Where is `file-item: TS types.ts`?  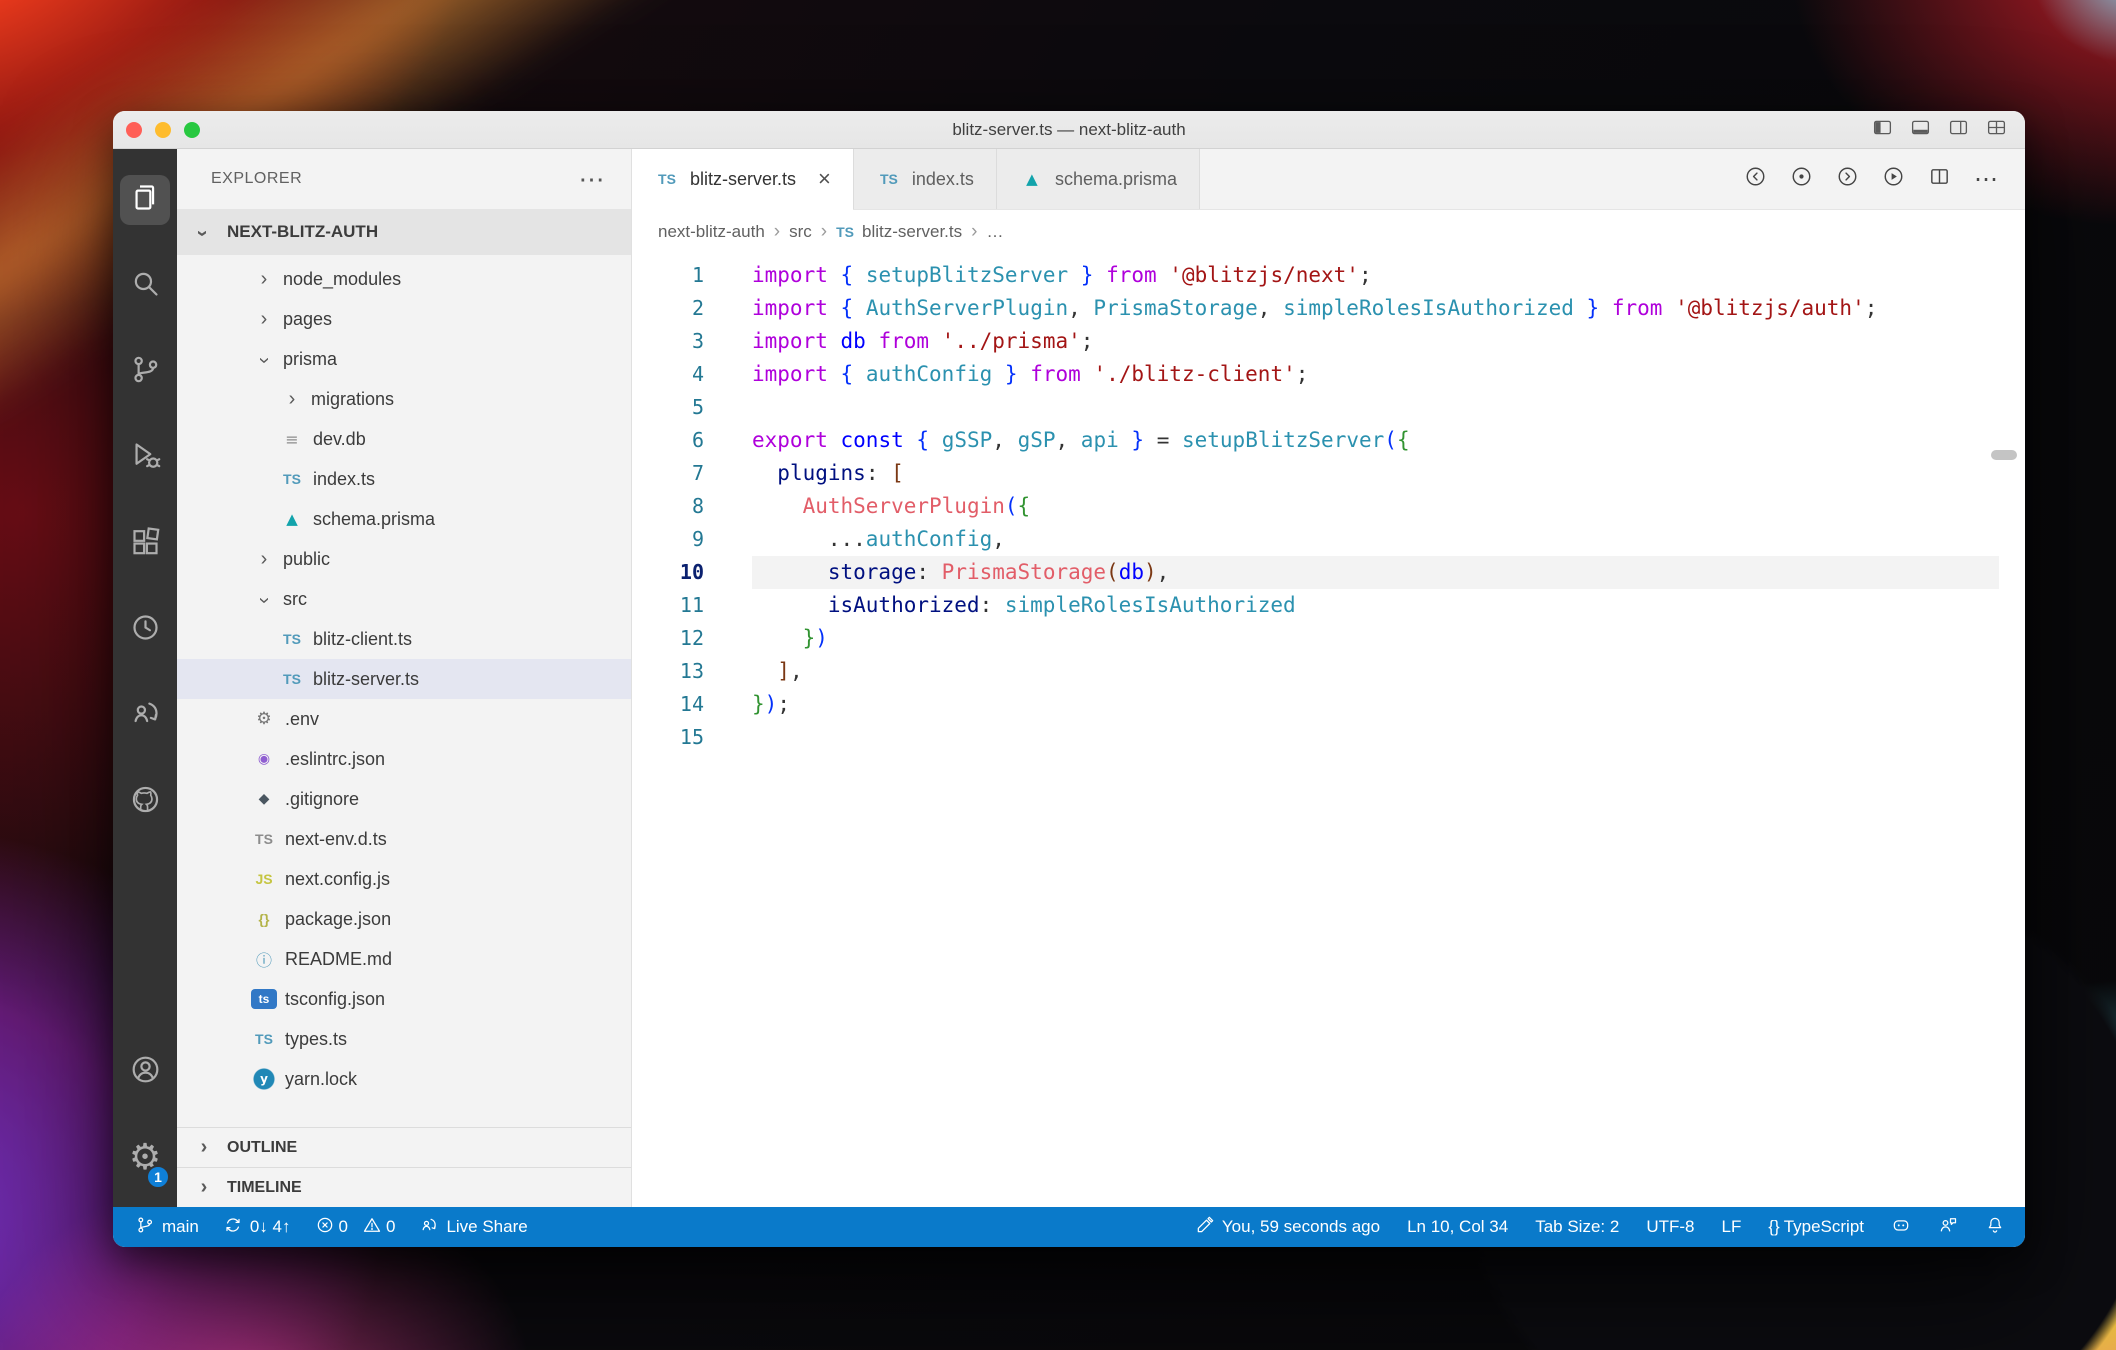
file-item: TS types.ts is located at coordinates (404, 1039).